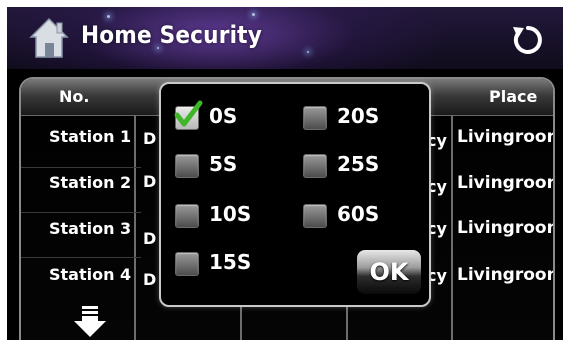 The height and width of the screenshot is (345, 570). I want to click on option-25s: 25S, so click(358, 165).